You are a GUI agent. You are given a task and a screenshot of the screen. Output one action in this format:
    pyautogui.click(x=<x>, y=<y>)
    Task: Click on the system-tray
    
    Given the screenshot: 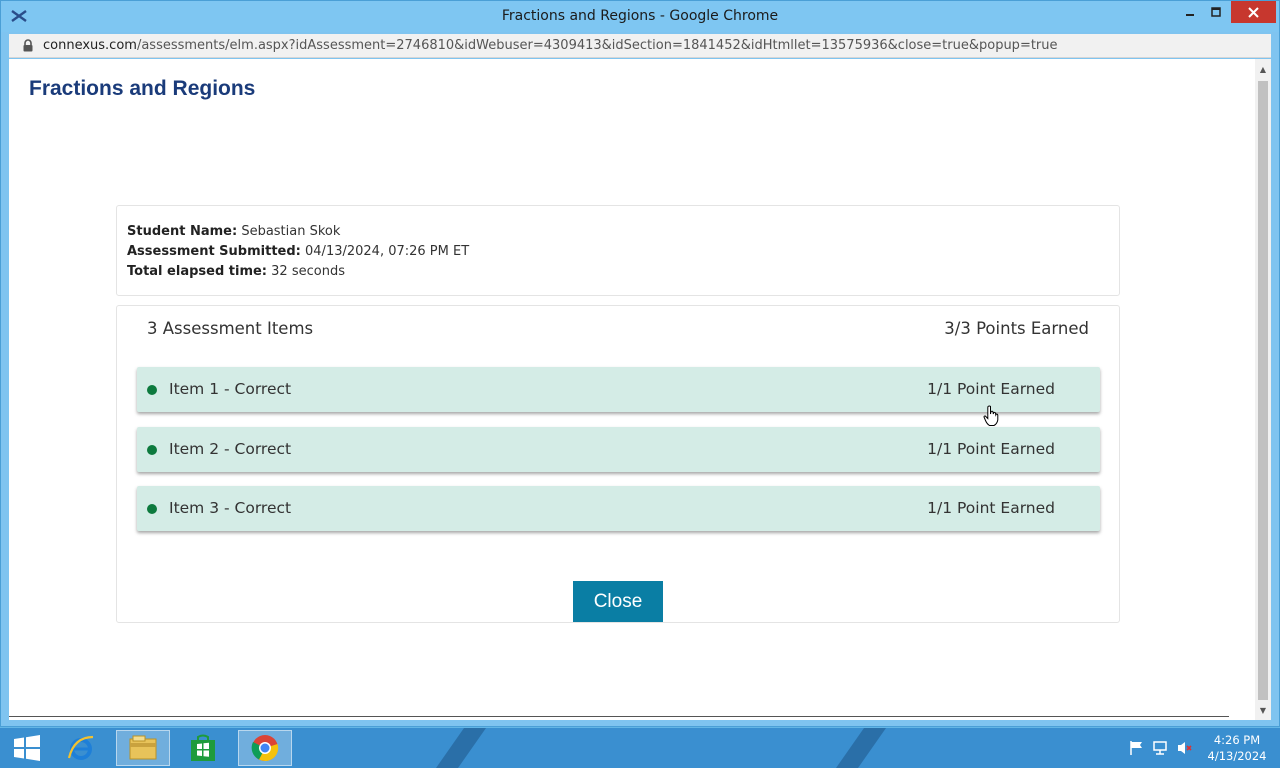 What is the action you would take?
    pyautogui.click(x=1161, y=748)
    